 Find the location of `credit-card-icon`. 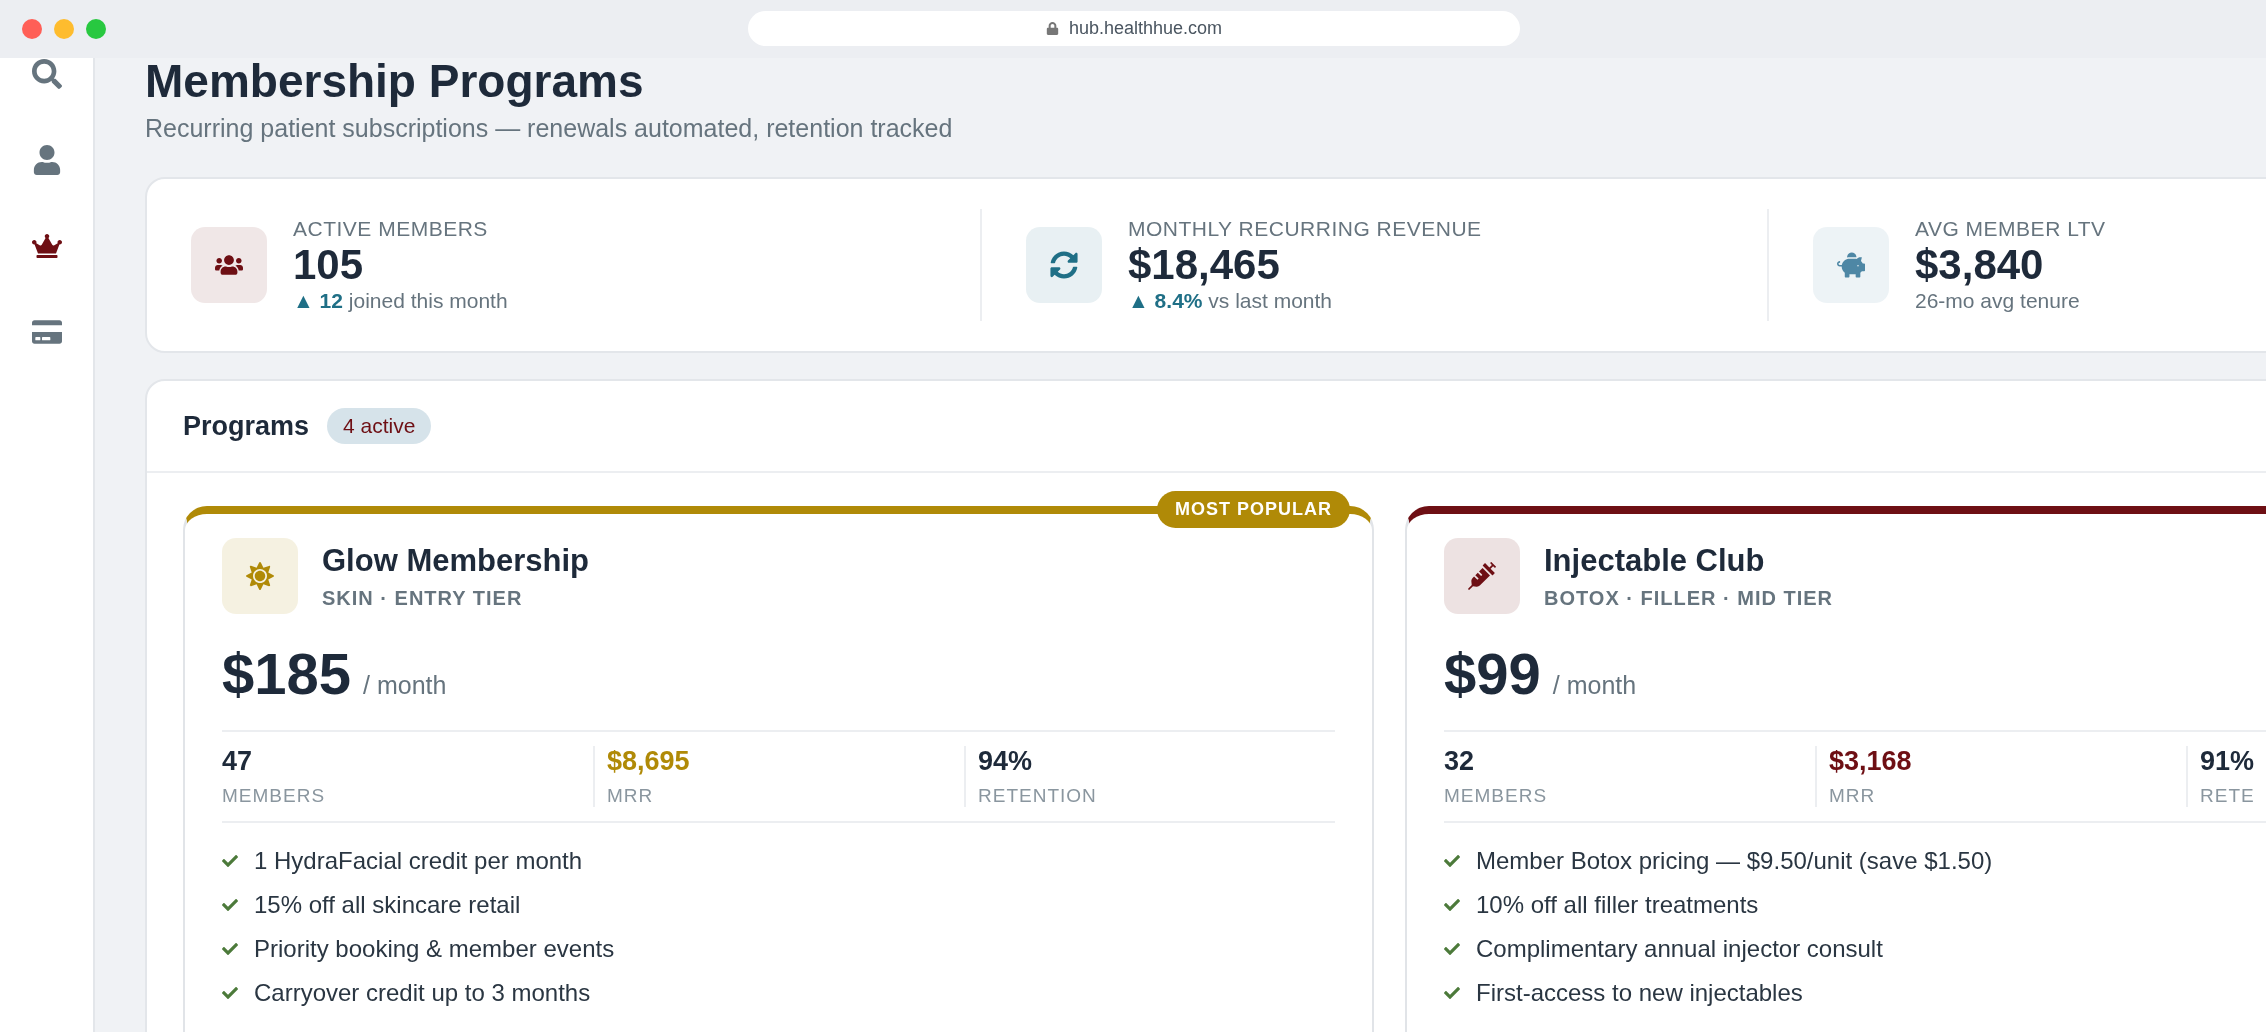

credit-card-icon is located at coordinates (46, 332).